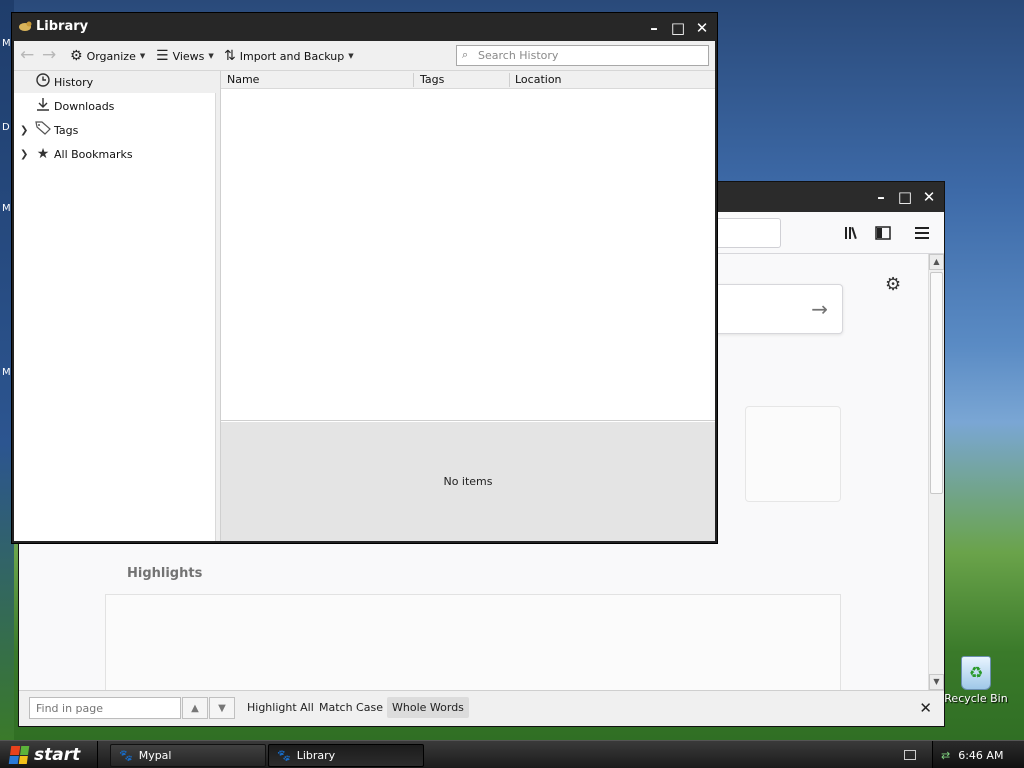  I want to click on sidebar-item-label: History, so click(74, 82).